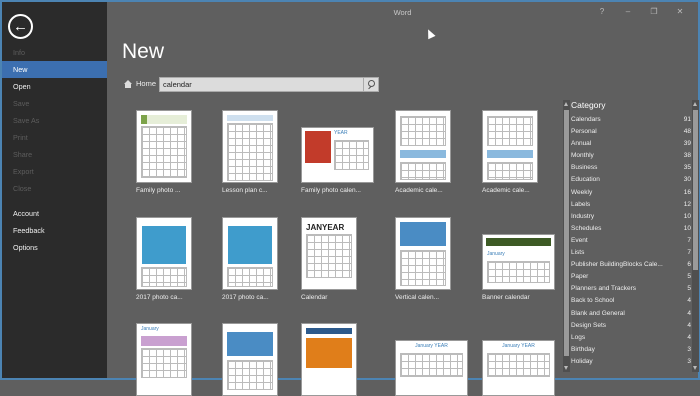 The height and width of the screenshot is (396, 700). What do you see at coordinates (687, 204) in the screenshot?
I see `category-count: 12` at bounding box center [687, 204].